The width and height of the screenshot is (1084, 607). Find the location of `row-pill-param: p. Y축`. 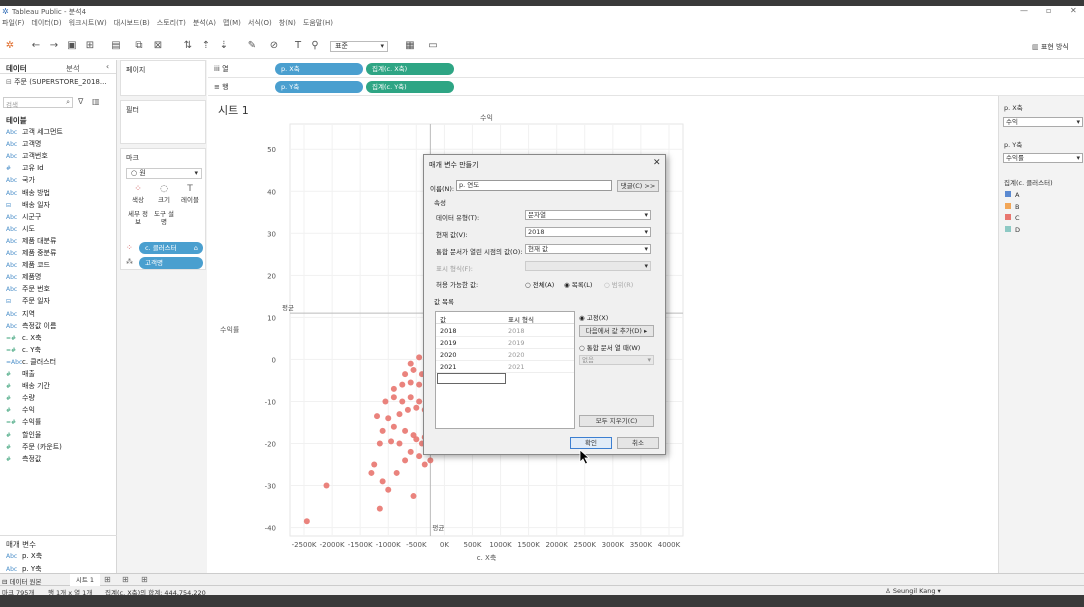

row-pill-param: p. Y축 is located at coordinates (319, 87).